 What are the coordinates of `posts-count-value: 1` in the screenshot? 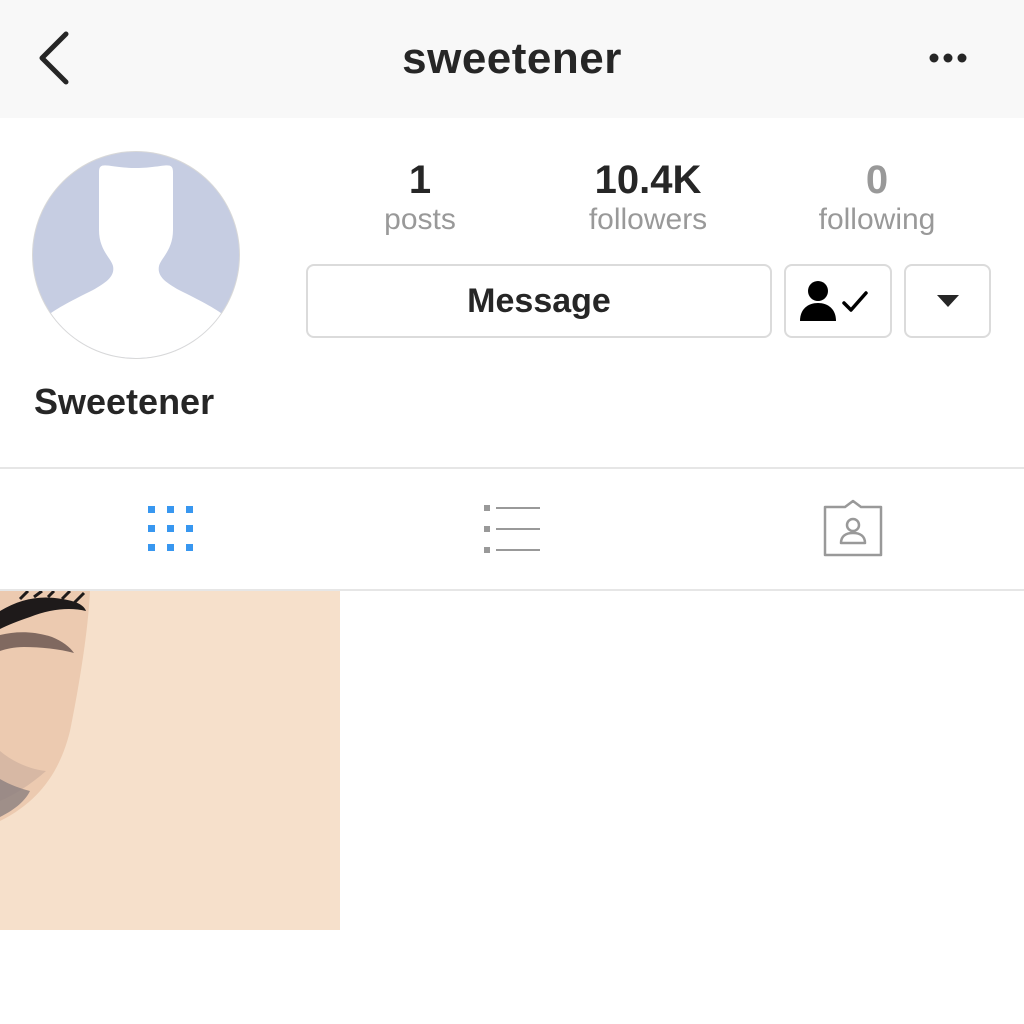 It's located at (420, 180).